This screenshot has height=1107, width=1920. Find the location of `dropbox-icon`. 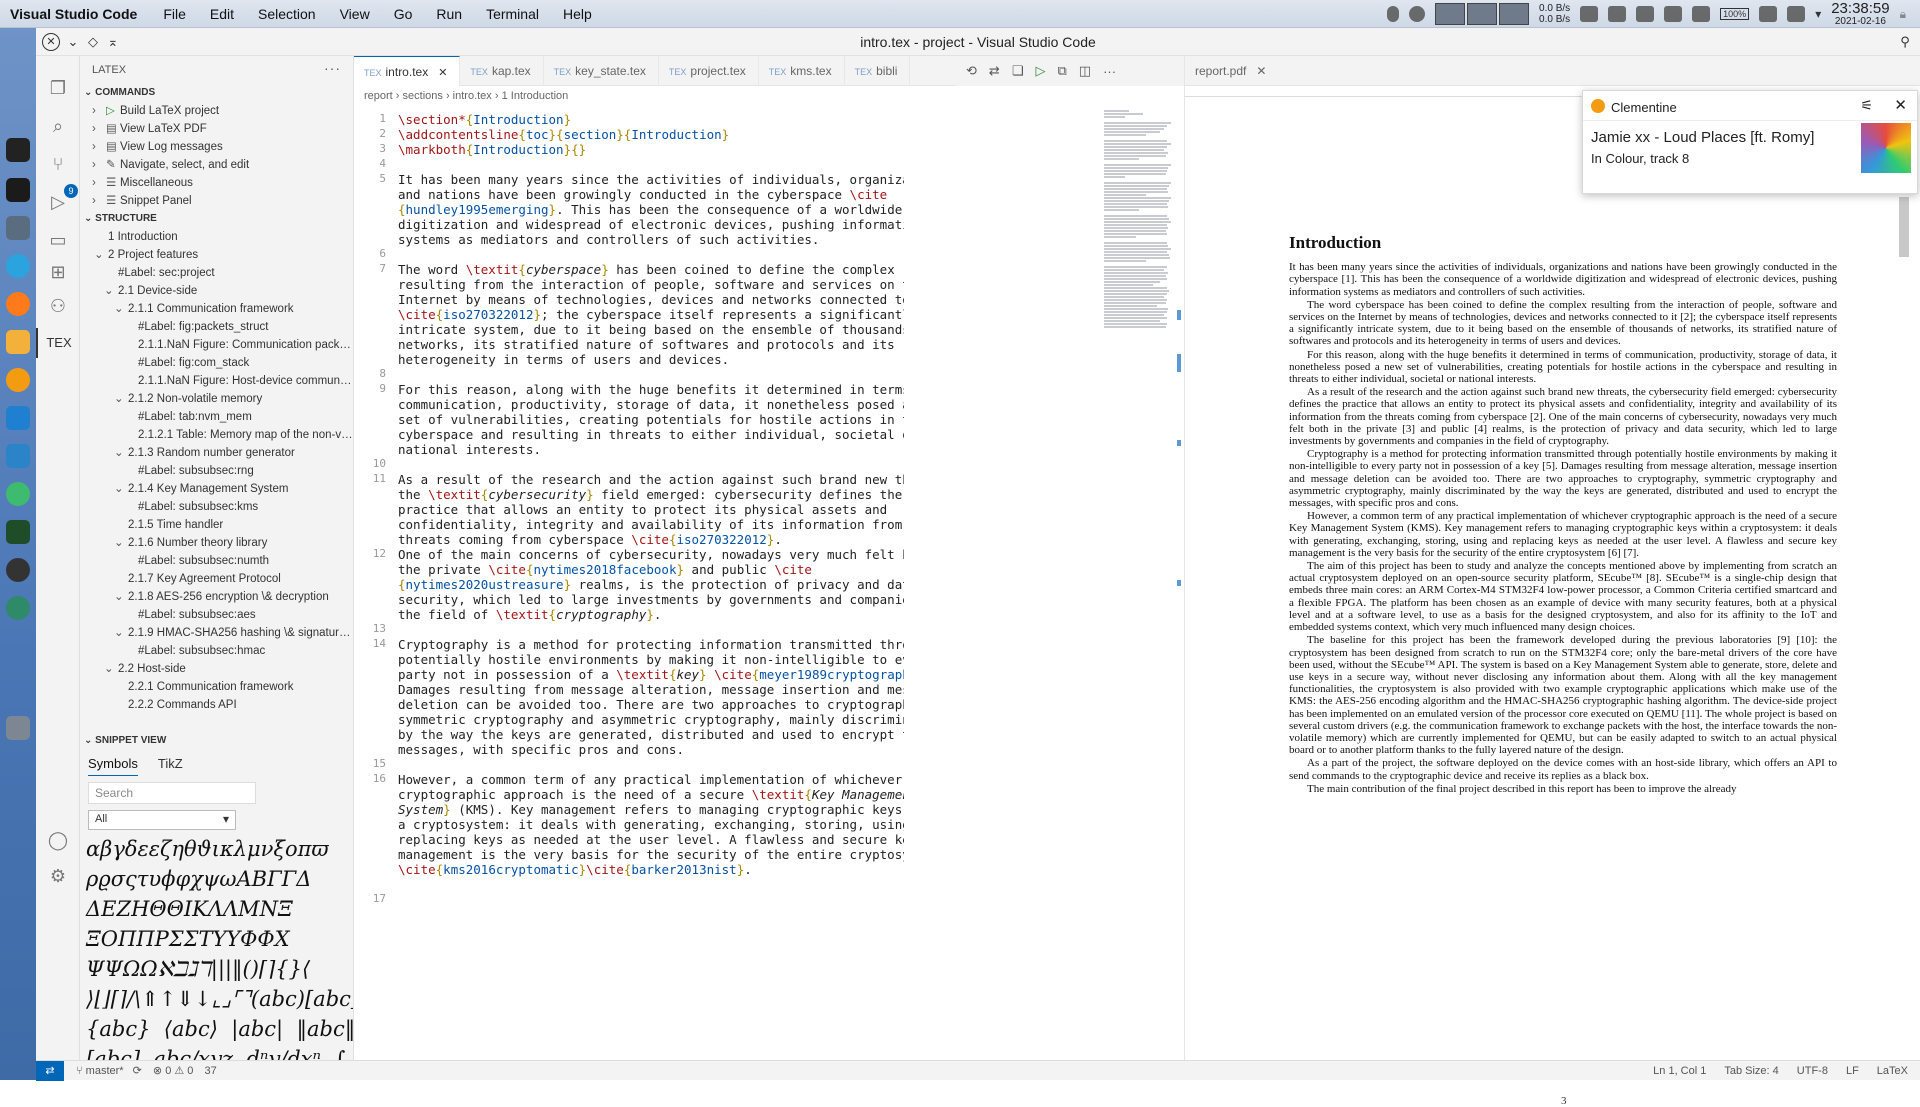

dropbox-icon is located at coordinates (1673, 14).